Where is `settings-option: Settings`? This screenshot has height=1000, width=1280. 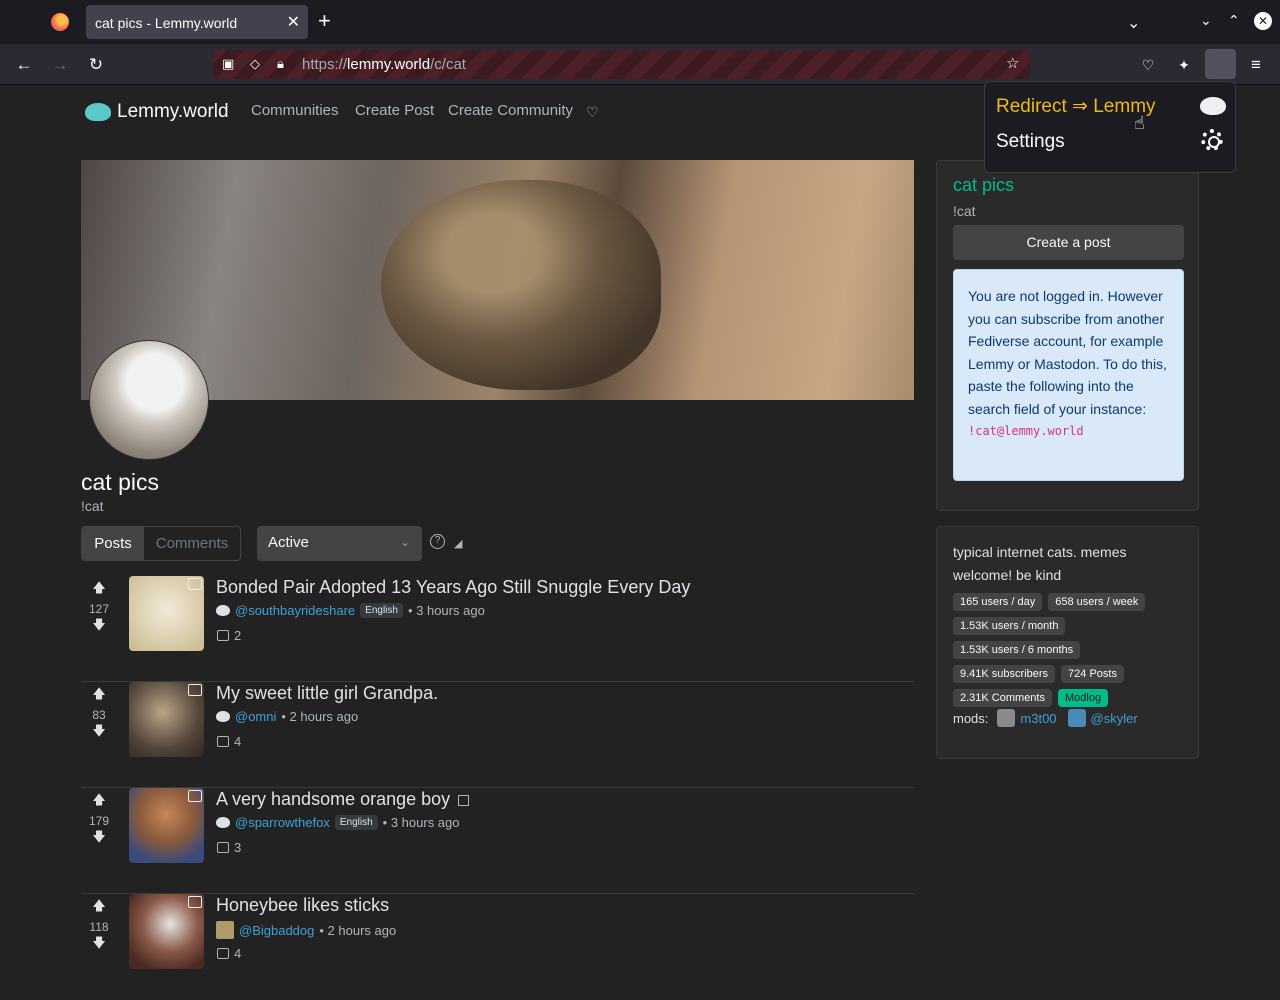
settings-option: Settings is located at coordinates (1030, 142).